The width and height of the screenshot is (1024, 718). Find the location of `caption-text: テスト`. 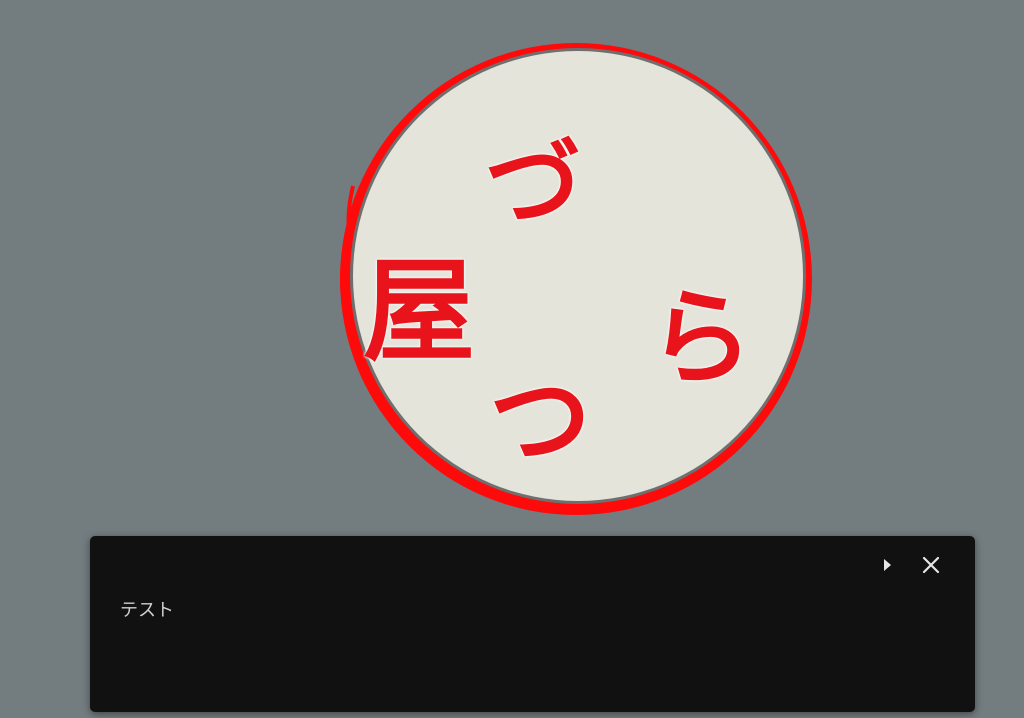

caption-text: テスト is located at coordinates (147, 610).